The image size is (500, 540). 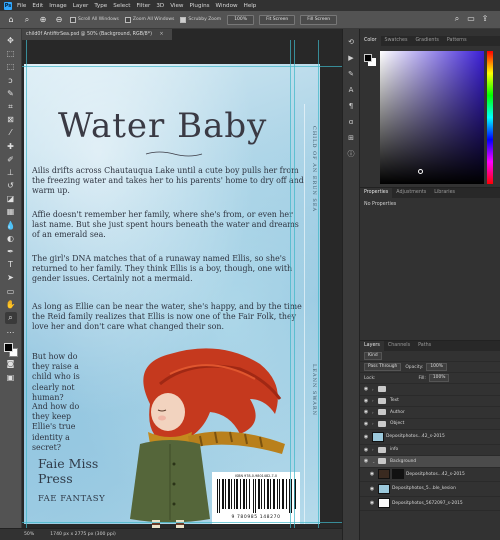 I want to click on blend-mode-select: Pass Through, so click(x=383, y=367).